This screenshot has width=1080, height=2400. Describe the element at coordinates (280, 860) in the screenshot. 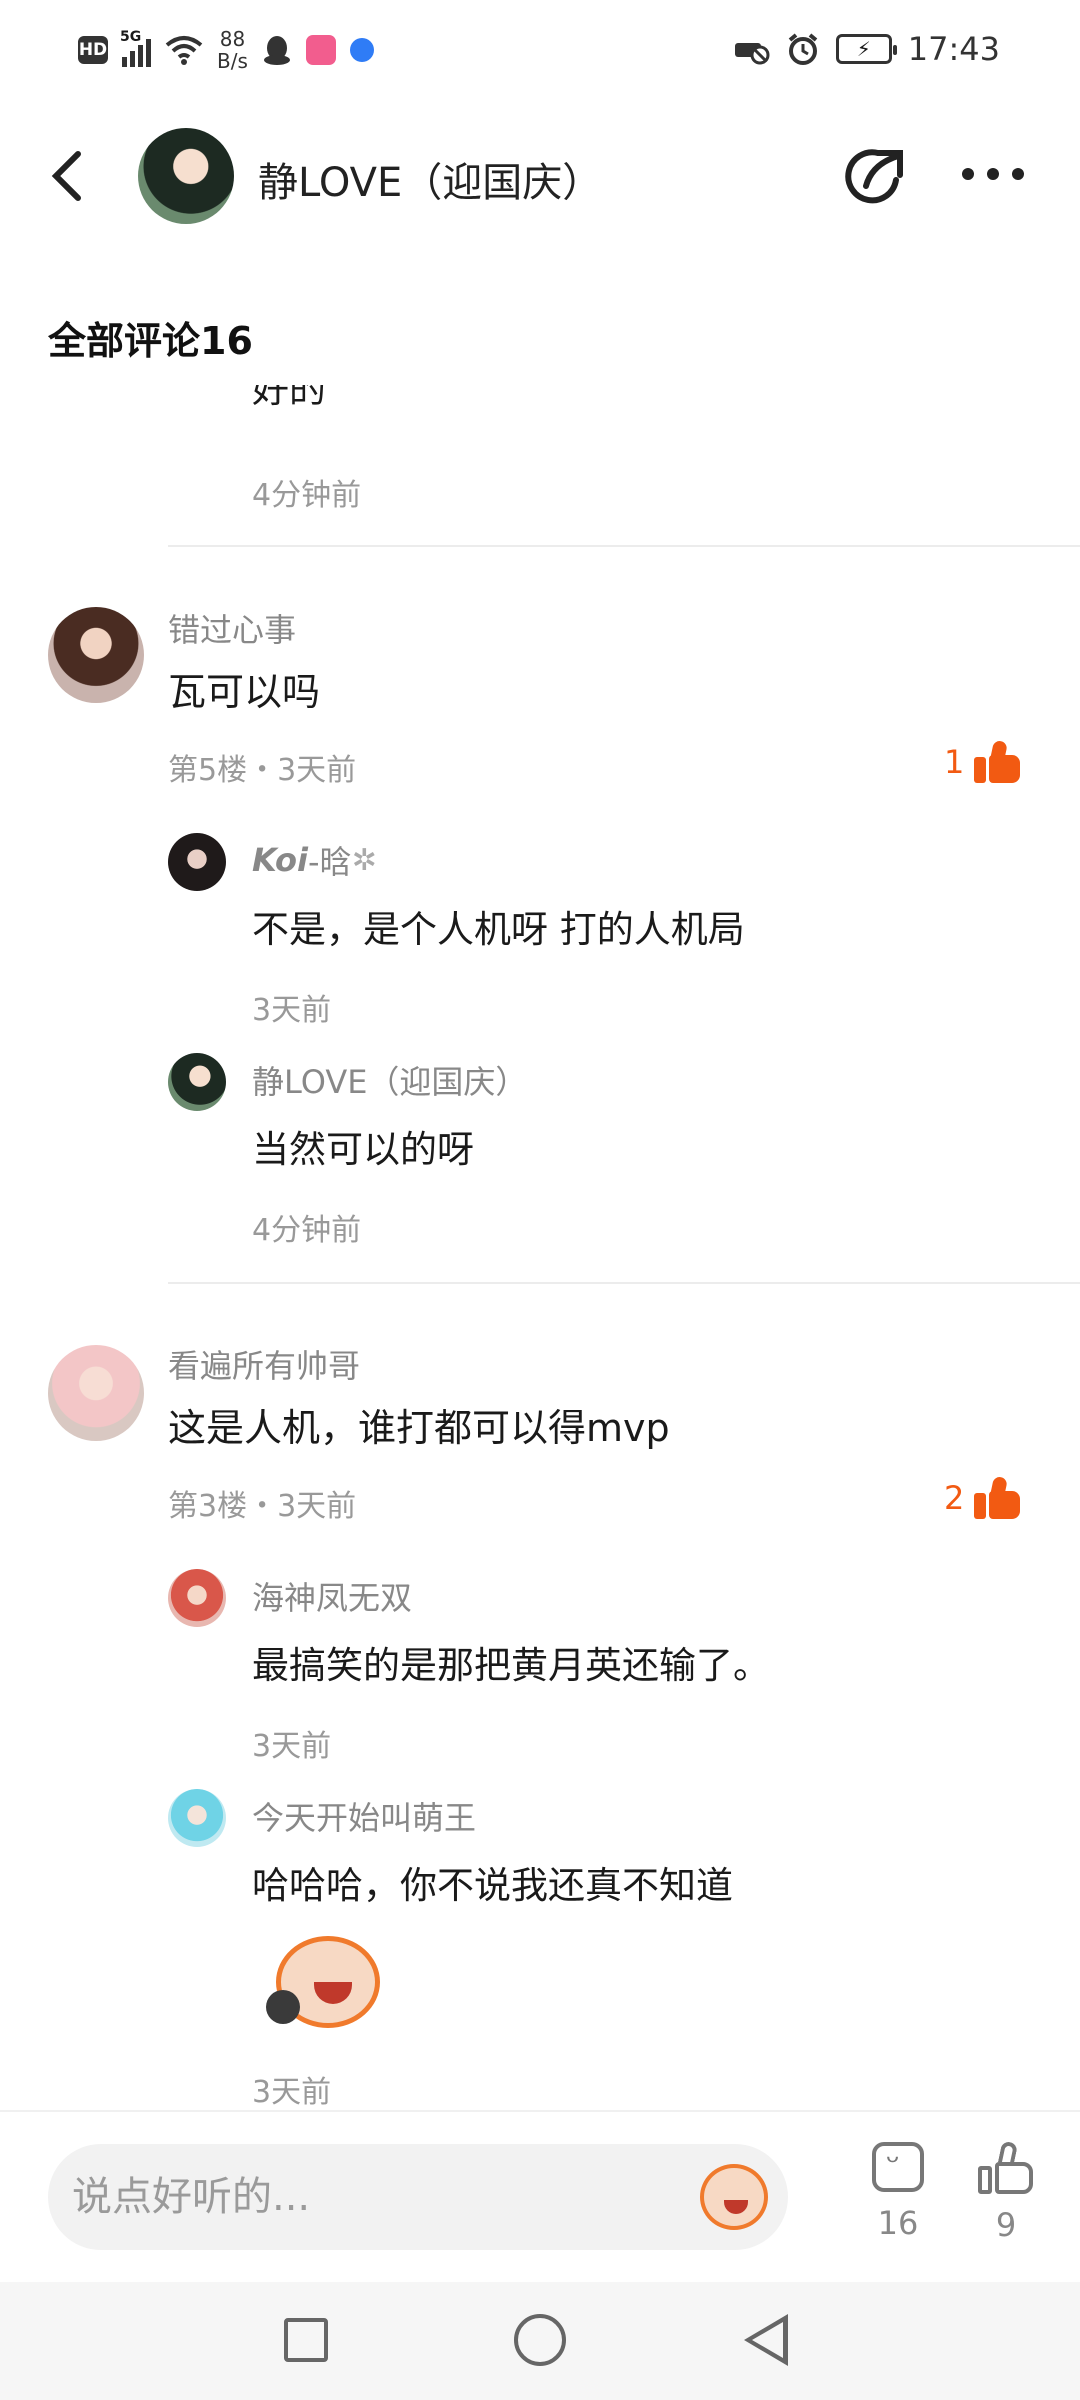

I see `replier-name: Koi` at that location.